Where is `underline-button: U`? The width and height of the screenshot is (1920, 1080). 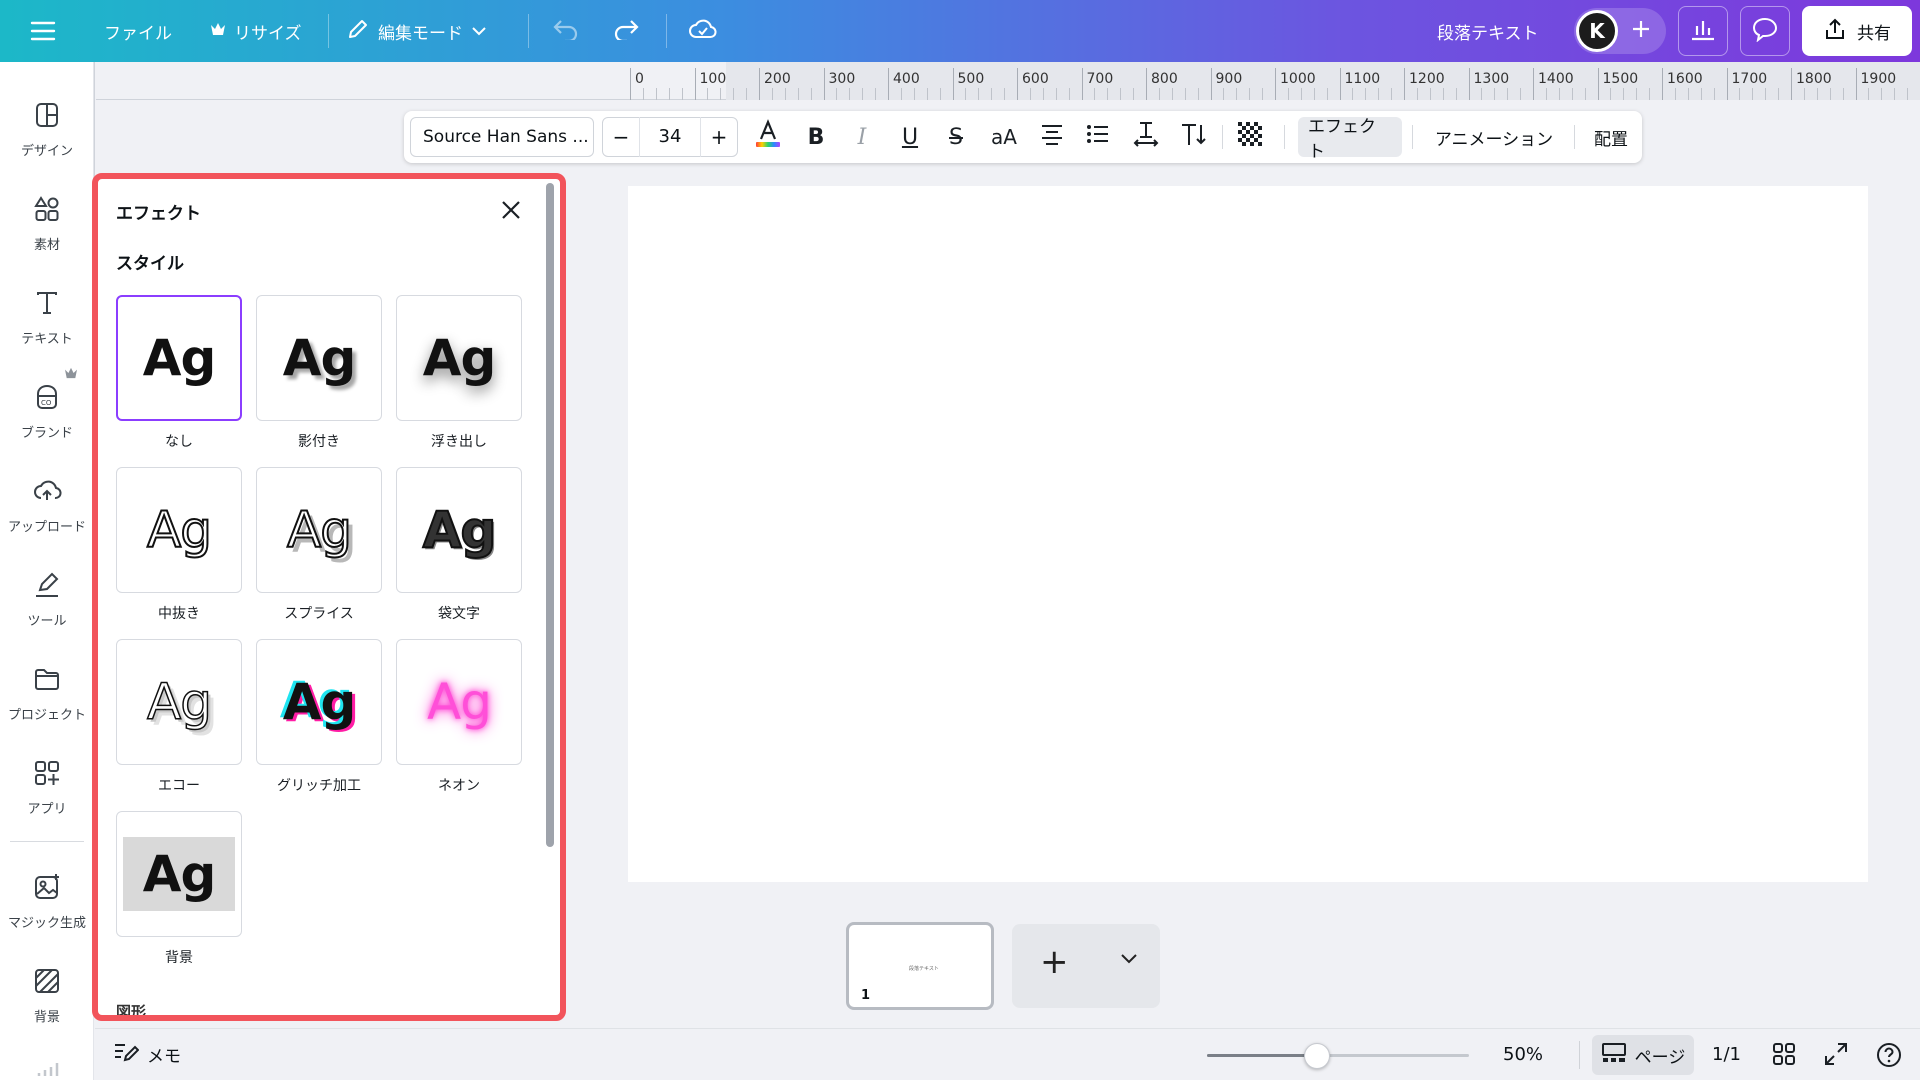
underline-button: U is located at coordinates (910, 137).